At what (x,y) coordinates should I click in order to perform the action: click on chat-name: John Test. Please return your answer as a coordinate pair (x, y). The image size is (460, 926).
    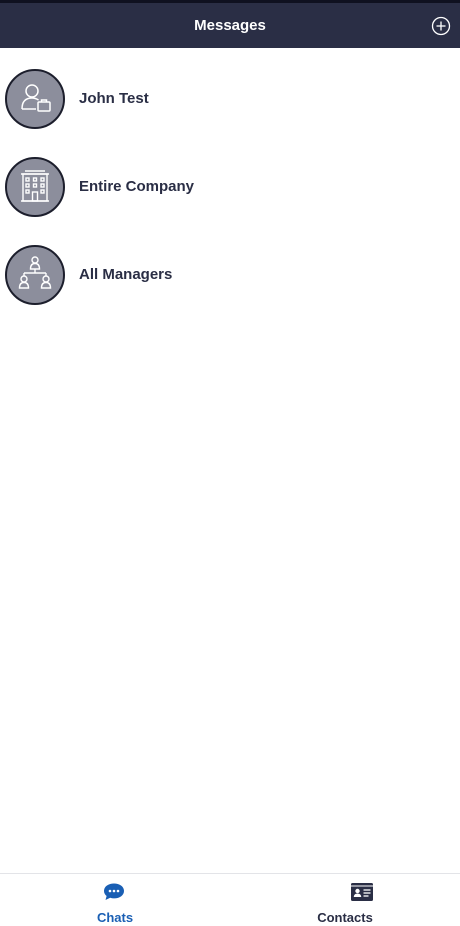
    Looking at the image, I should click on (114, 98).